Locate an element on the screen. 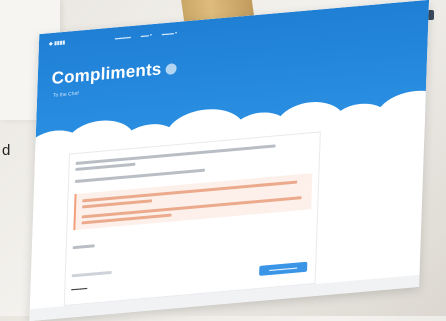 Image resolution: width=446 pixels, height=321 pixels. nav-link: ▬▬▬ ▾ is located at coordinates (169, 33).